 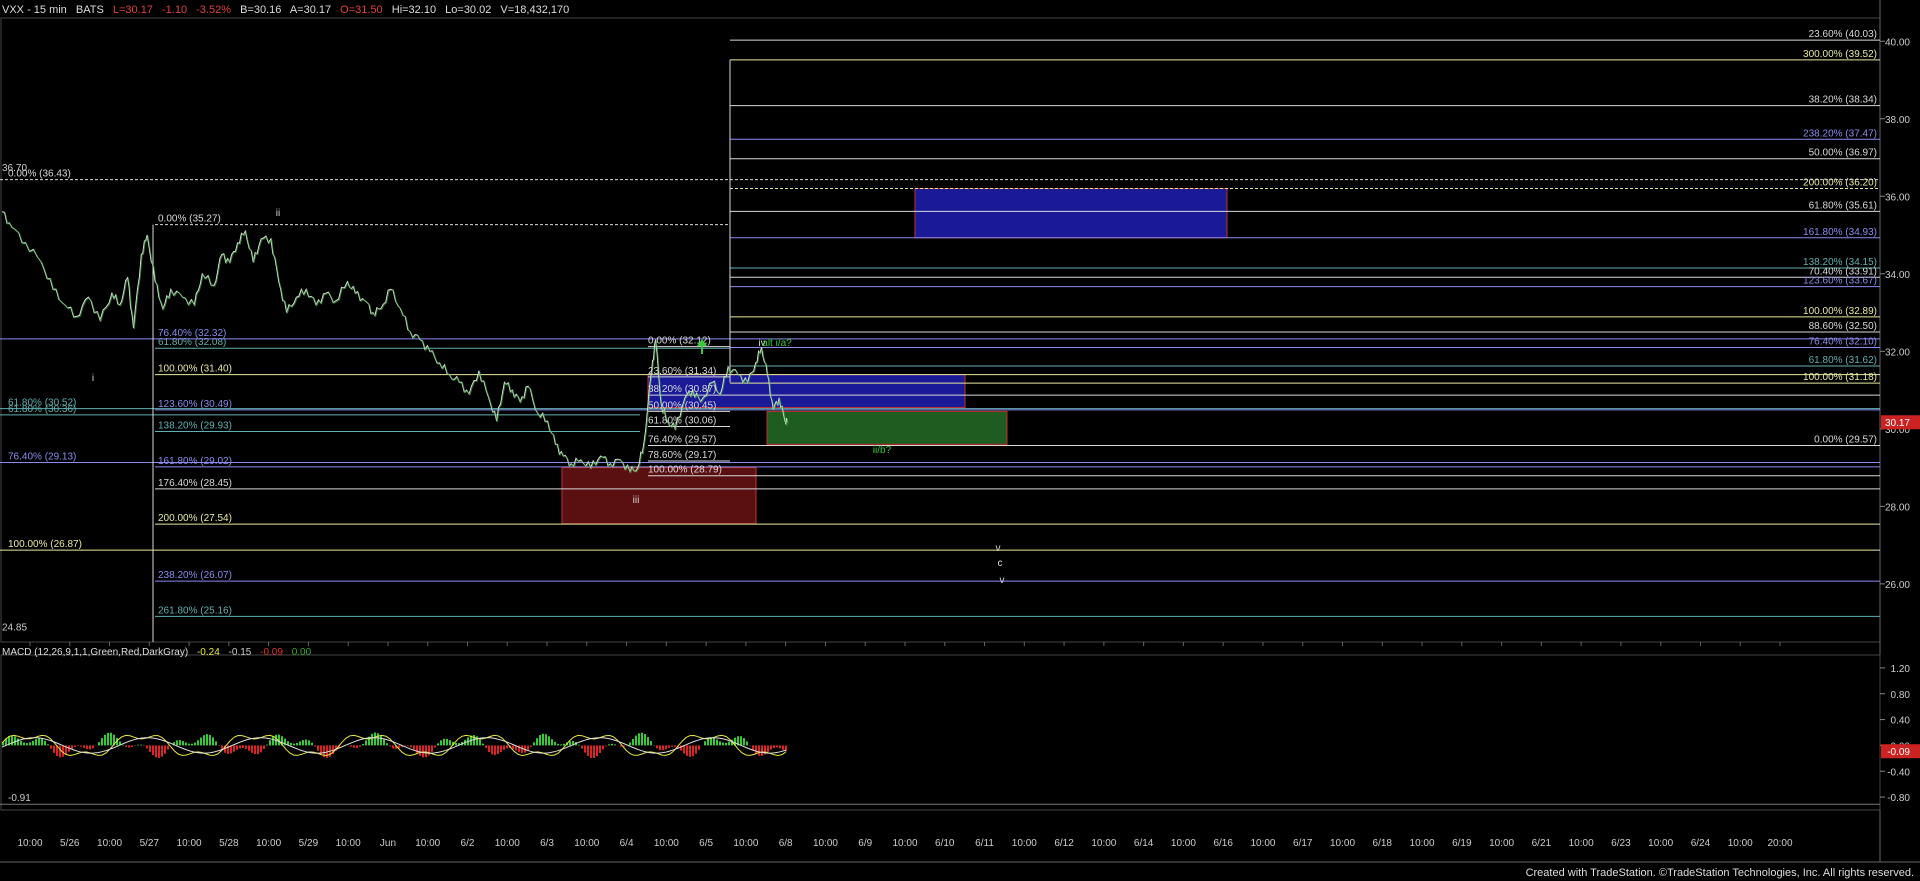 I want to click on macd-value-1: -0.24, so click(x=208, y=652).